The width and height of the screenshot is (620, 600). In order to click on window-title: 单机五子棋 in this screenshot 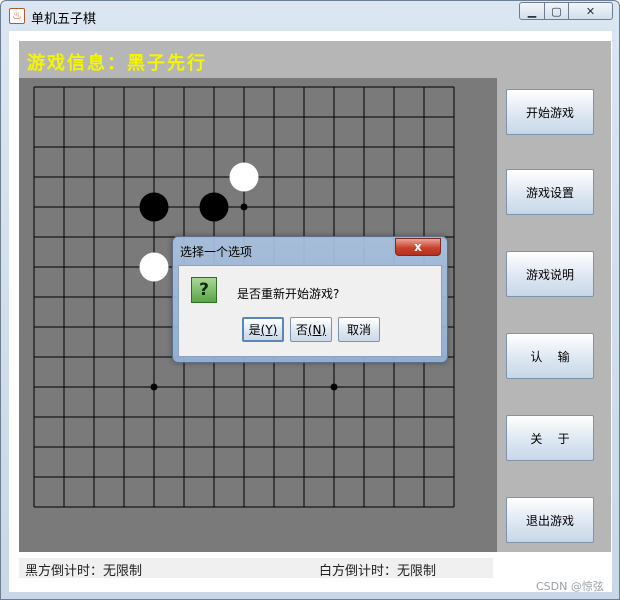, I will do `click(64, 19)`.